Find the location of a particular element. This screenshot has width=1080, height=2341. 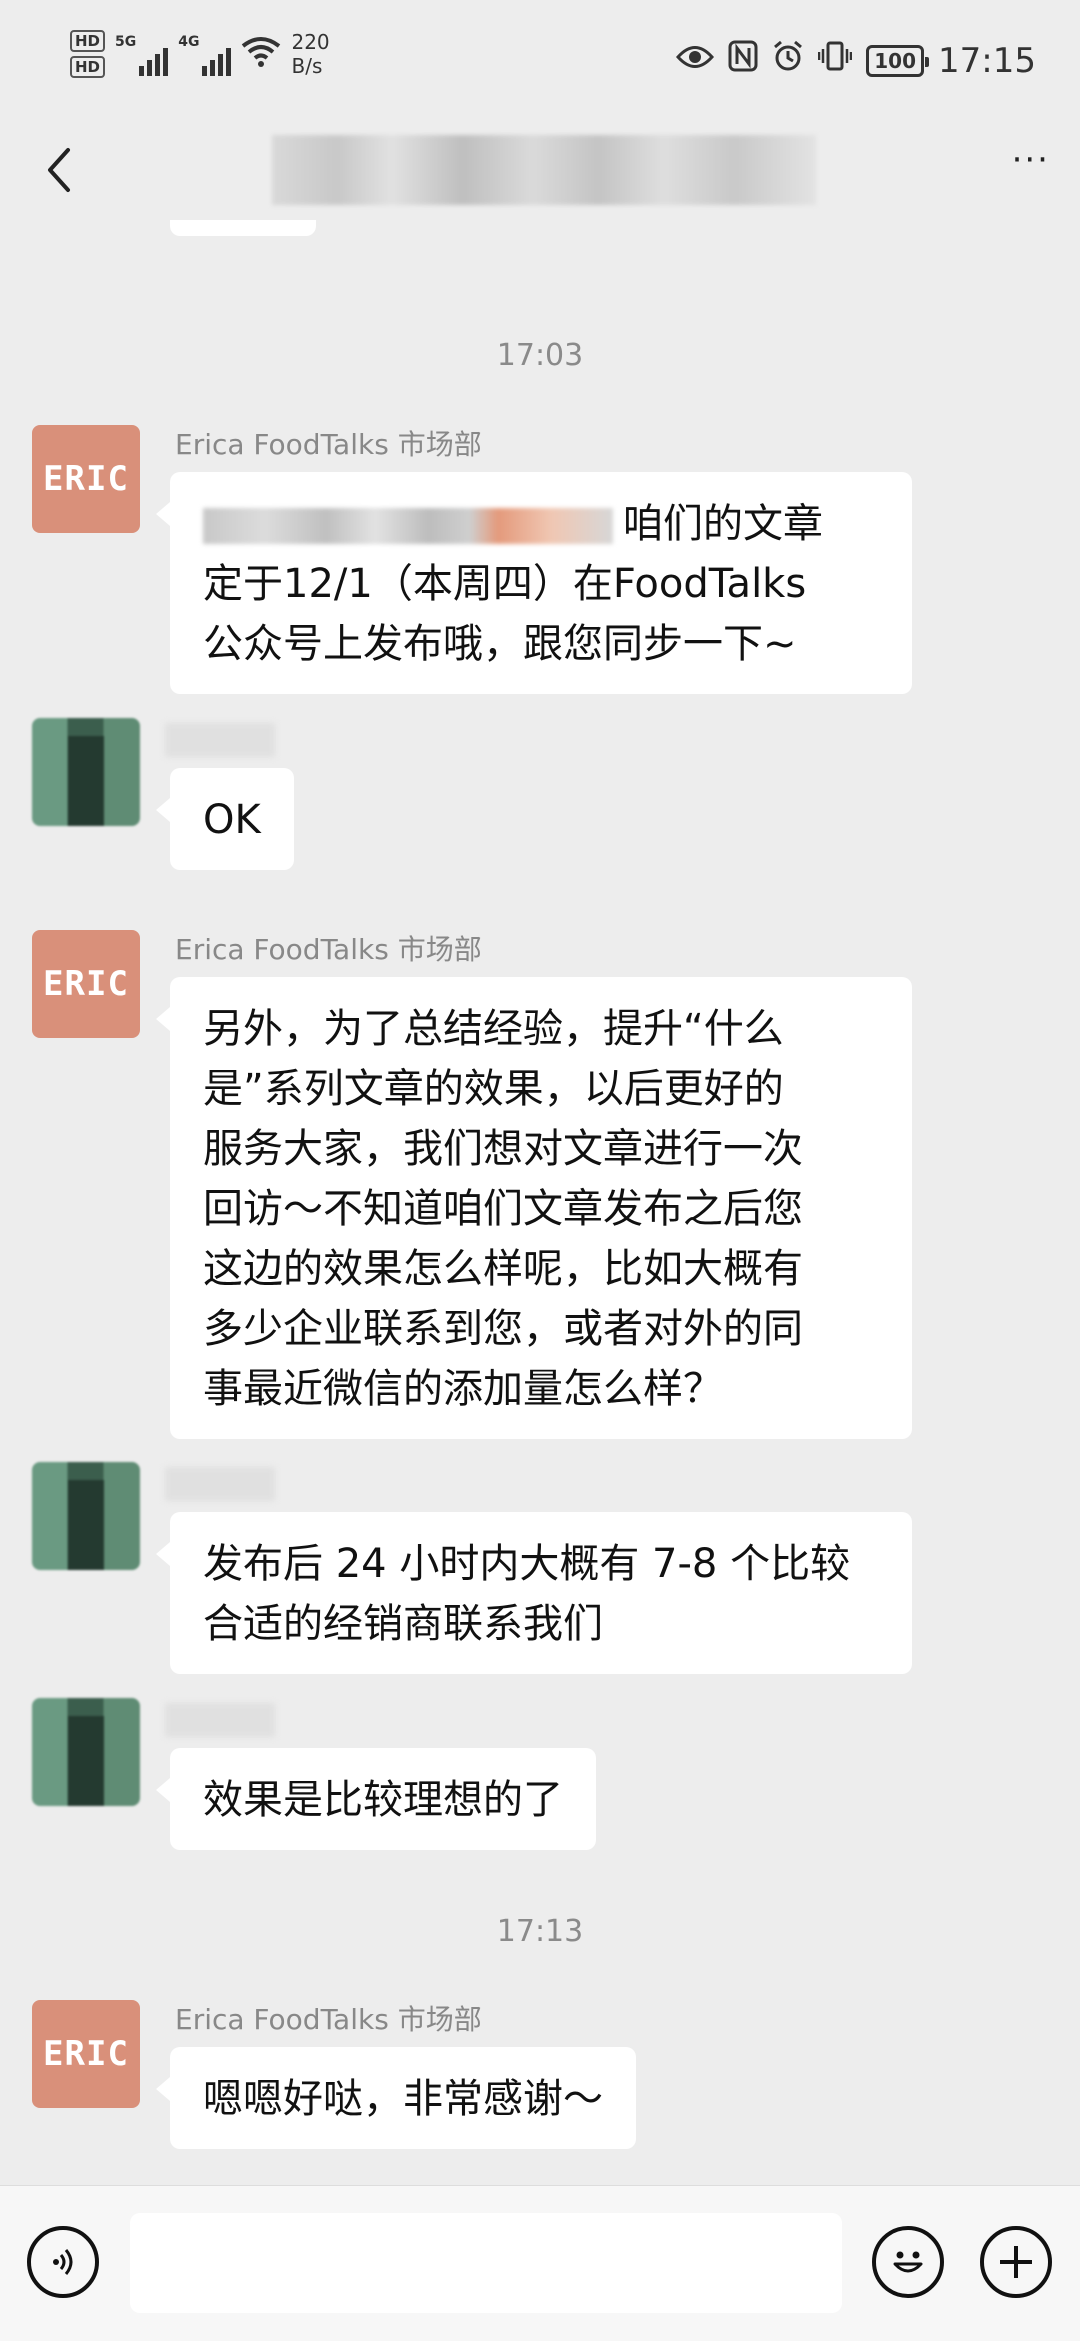

message-bubble: 嗯嗯好哒，非常感谢～ is located at coordinates (396, 2098).